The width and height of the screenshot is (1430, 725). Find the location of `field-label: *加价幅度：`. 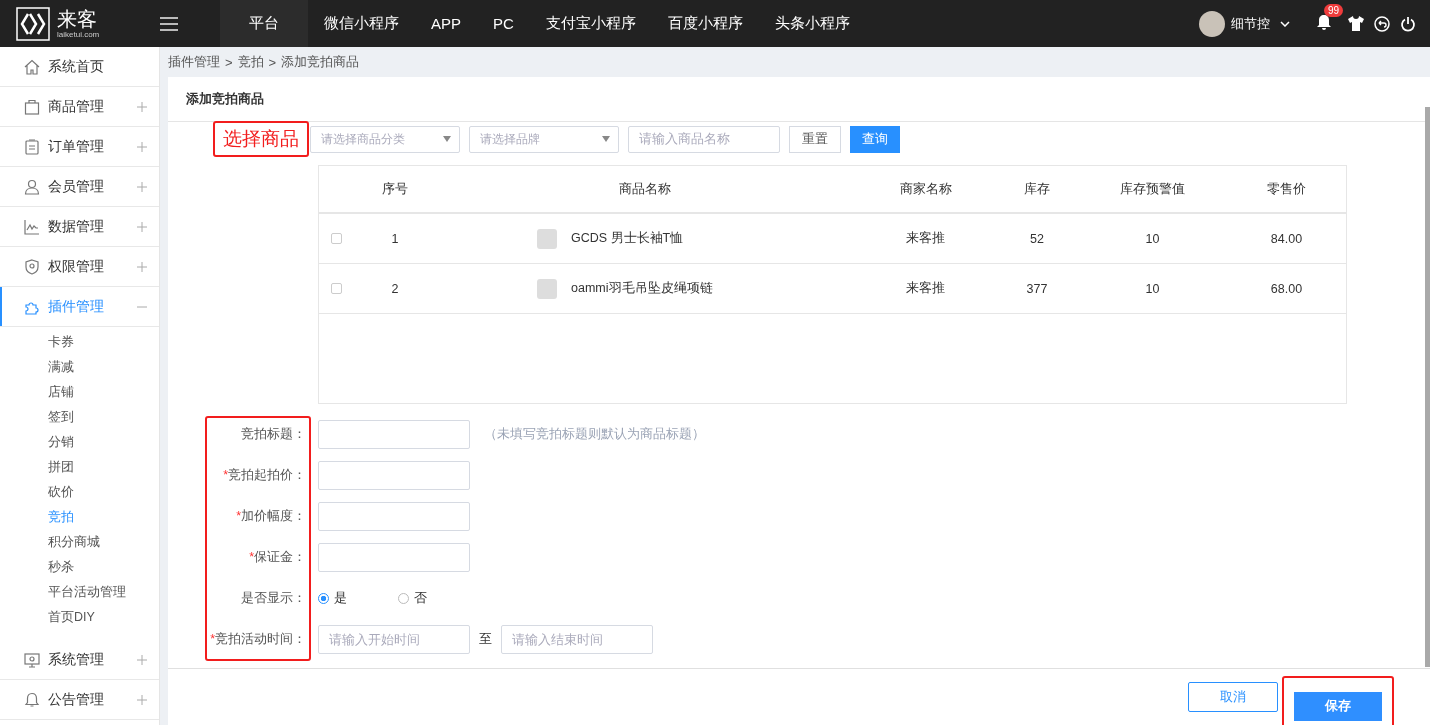

field-label: *加价幅度： is located at coordinates (271, 516).